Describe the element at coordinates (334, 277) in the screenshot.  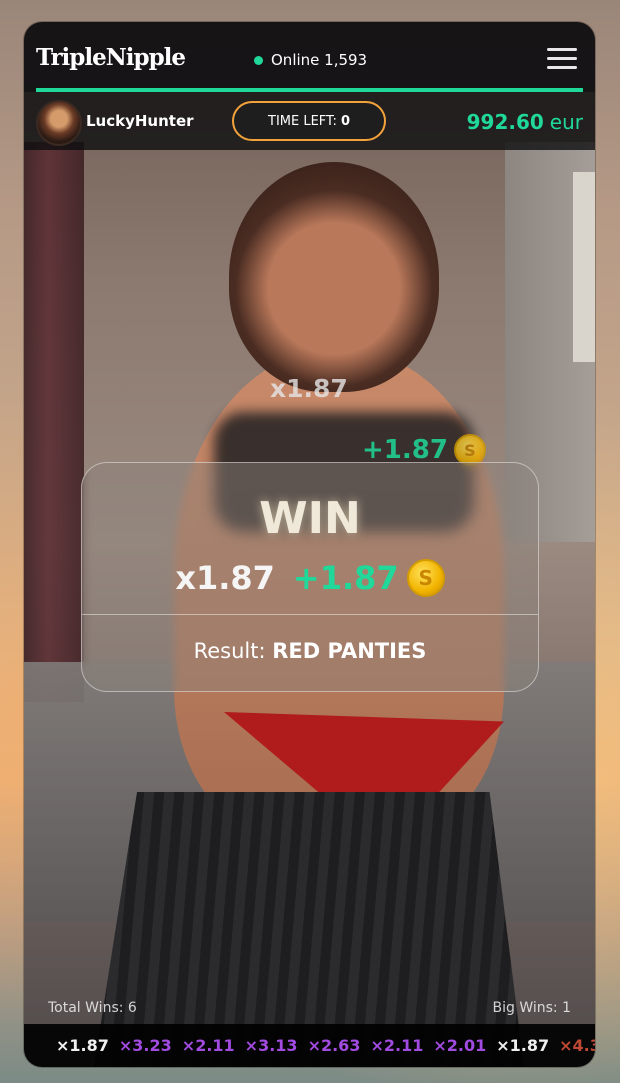
I see `figure-head` at that location.